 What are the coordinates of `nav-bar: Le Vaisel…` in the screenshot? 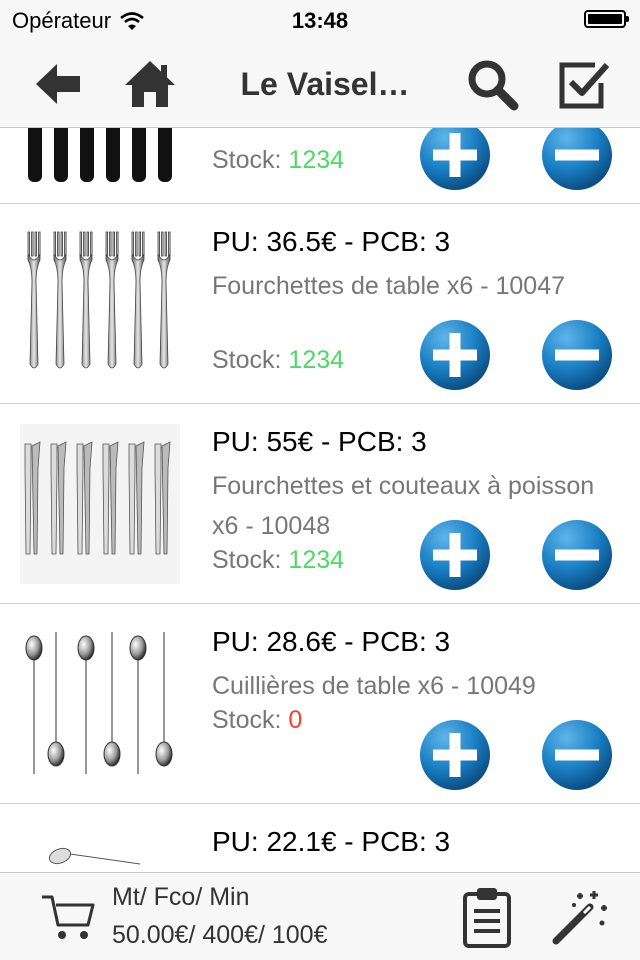 It's located at (320, 84).